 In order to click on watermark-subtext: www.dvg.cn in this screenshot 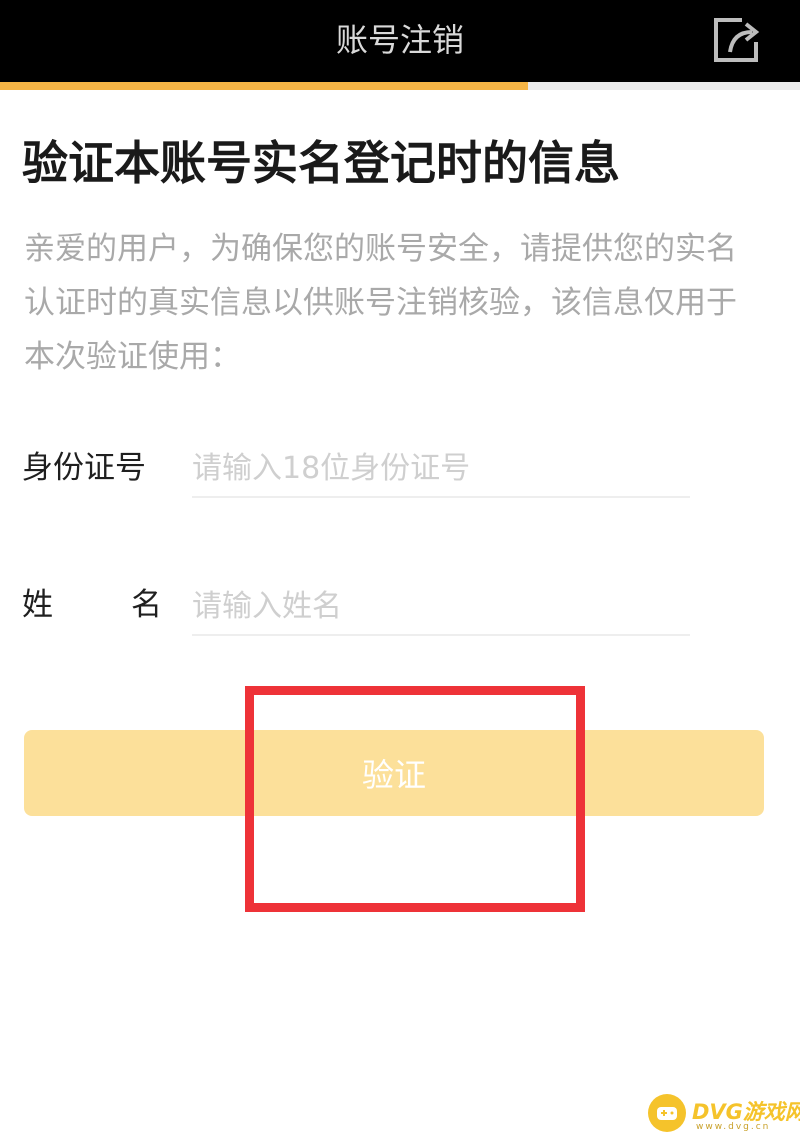, I will do `click(733, 1127)`.